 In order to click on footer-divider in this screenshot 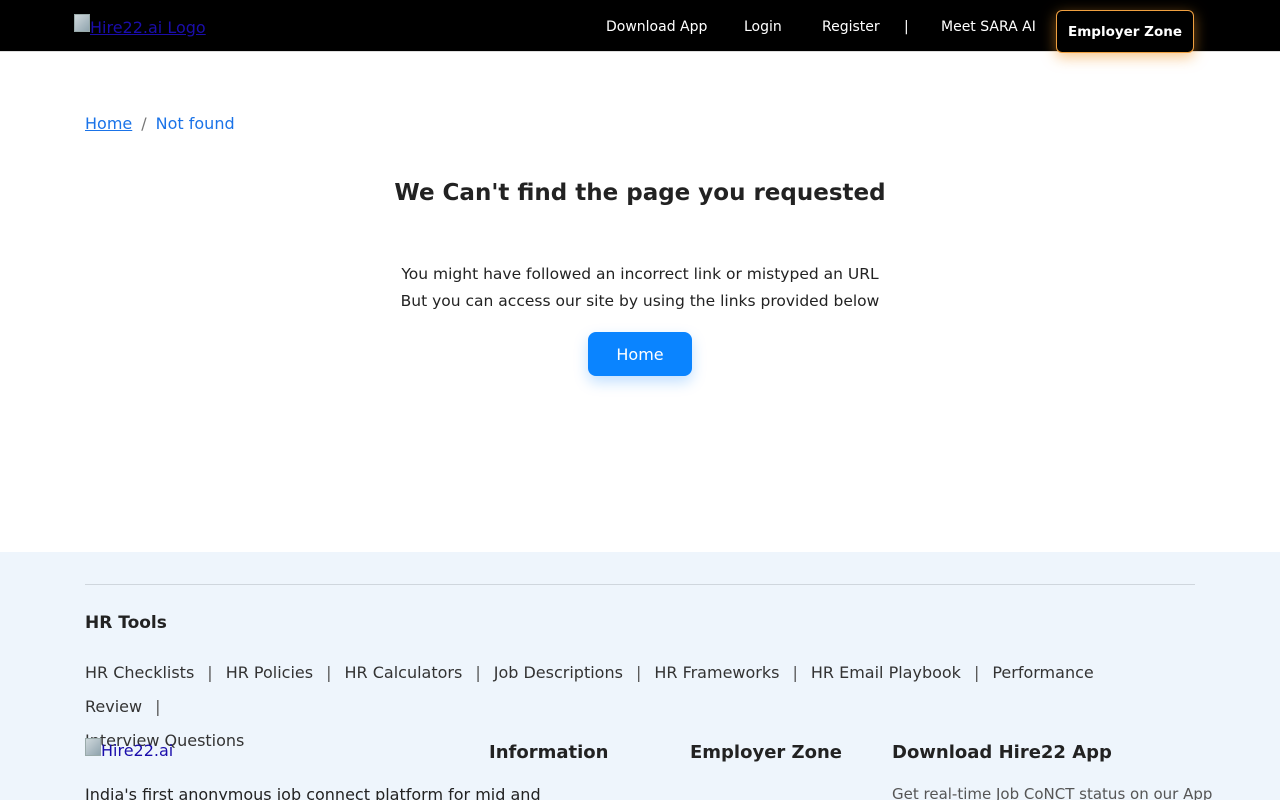, I will do `click(640, 584)`.